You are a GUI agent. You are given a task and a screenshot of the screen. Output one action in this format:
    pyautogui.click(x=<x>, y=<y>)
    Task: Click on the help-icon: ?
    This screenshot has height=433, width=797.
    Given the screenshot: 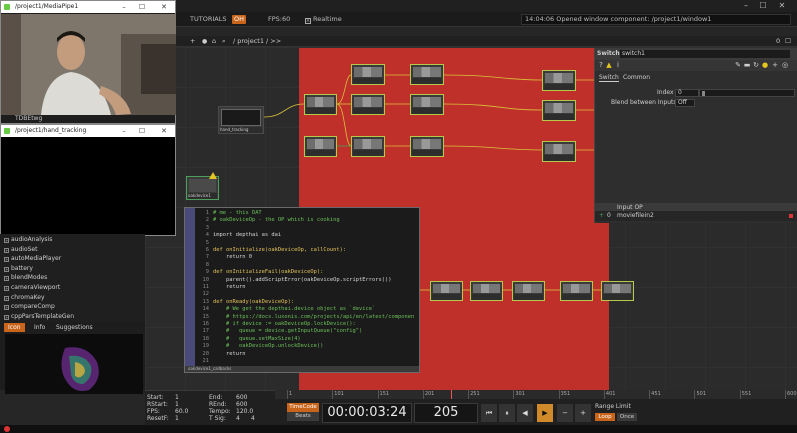 What is the action you would take?
    pyautogui.click(x=601, y=65)
    